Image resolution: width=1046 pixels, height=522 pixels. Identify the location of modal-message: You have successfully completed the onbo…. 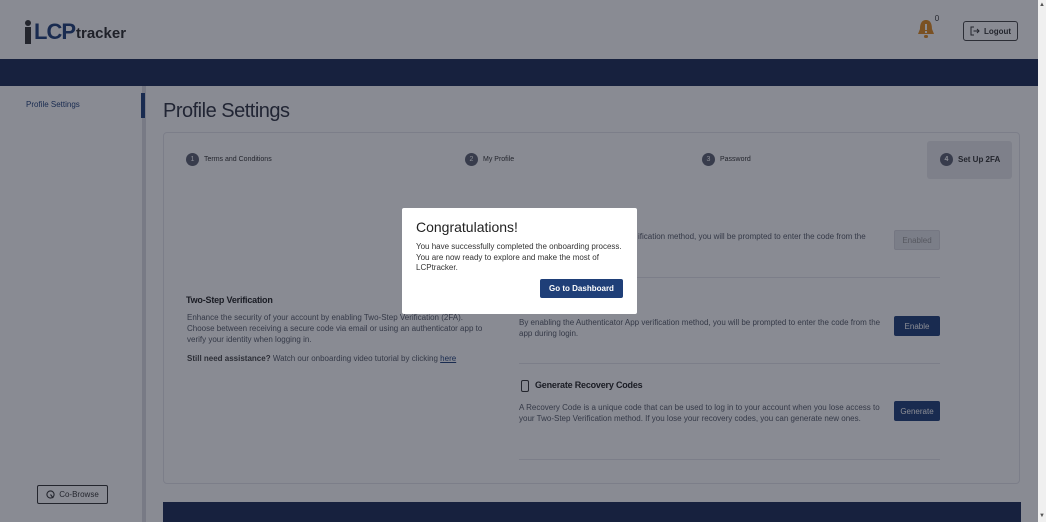
(519, 257).